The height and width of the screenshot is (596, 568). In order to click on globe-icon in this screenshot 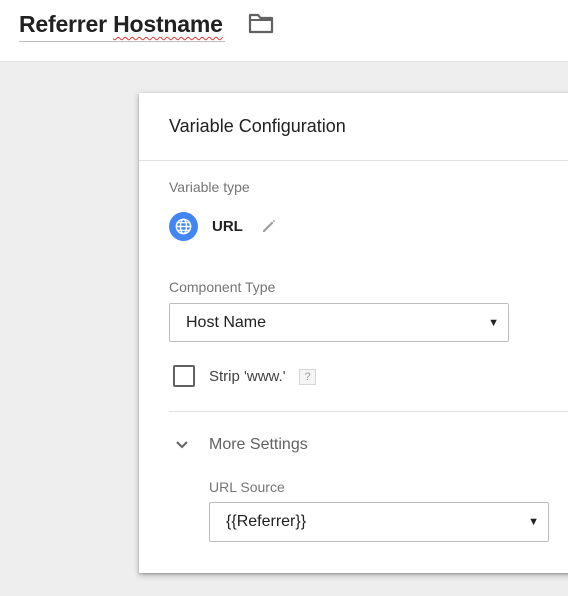, I will do `click(183, 226)`.